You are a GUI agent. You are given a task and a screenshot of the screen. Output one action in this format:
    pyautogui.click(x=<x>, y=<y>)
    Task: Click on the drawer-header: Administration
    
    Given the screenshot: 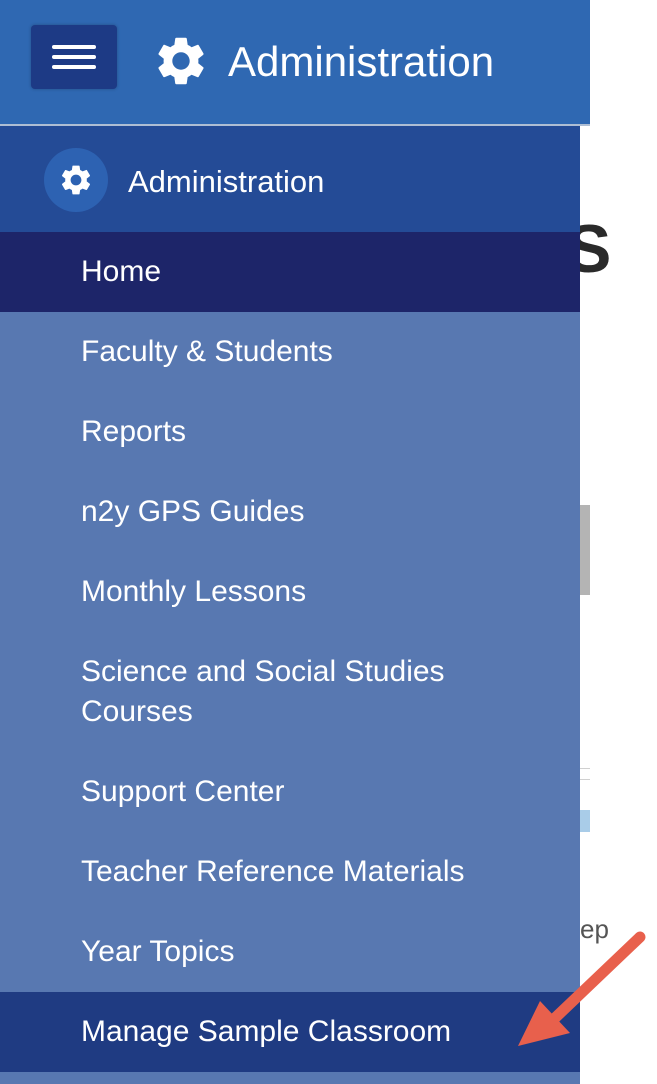 What is the action you would take?
    pyautogui.click(x=290, y=179)
    